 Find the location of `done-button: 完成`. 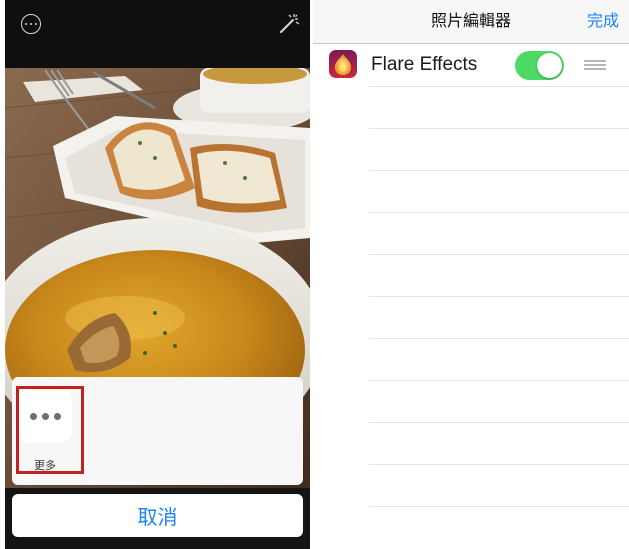

done-button: 完成 is located at coordinates (603, 22).